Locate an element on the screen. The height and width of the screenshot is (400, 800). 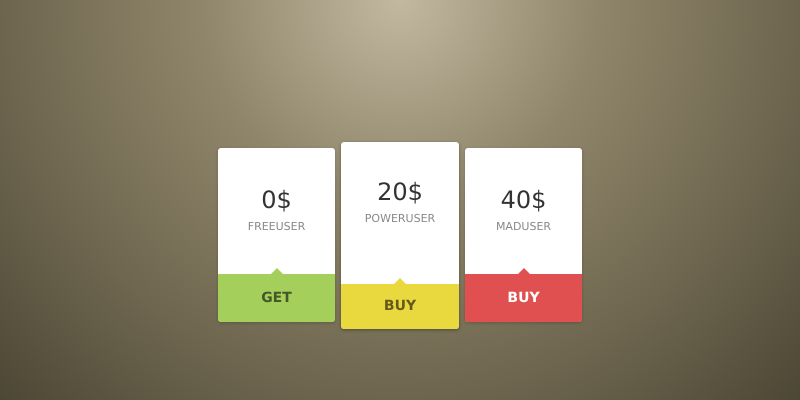
plan-price: 0$ is located at coordinates (276, 200).